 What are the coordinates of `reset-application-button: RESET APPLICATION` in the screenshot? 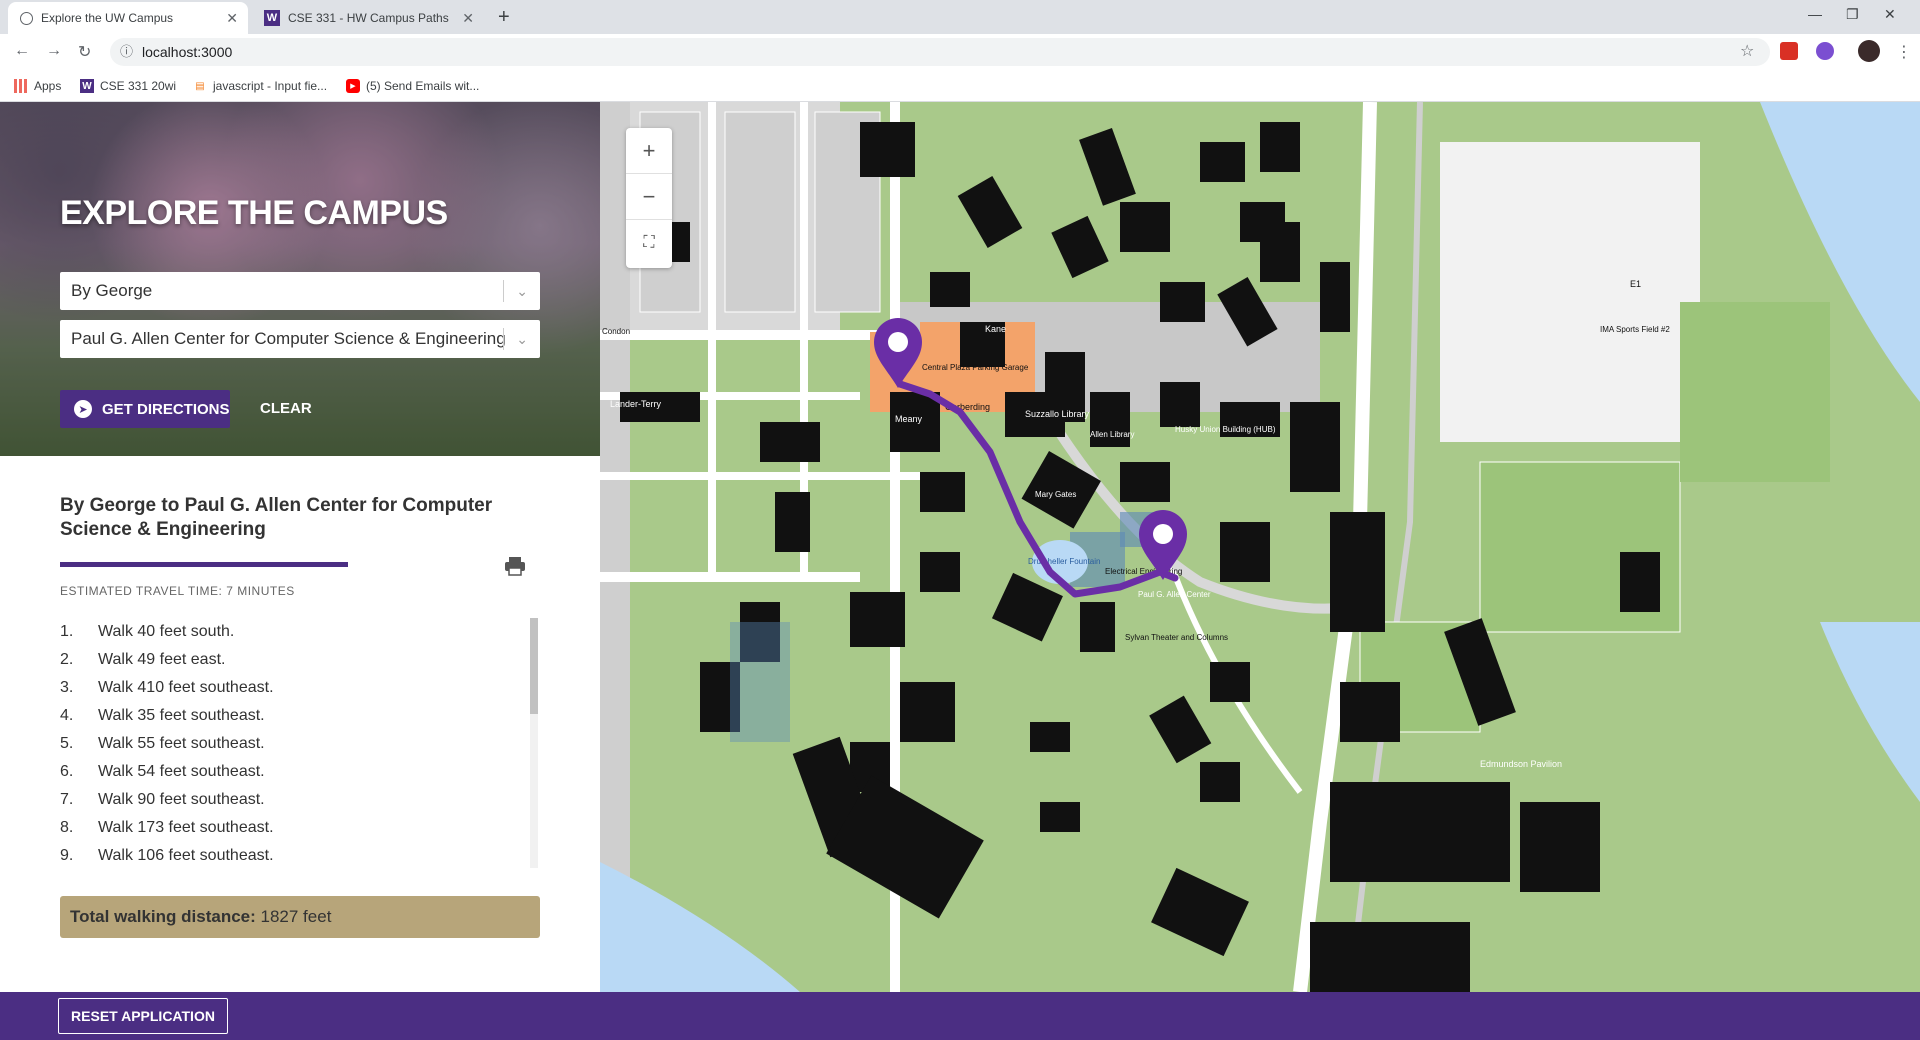 It's located at (143, 1016).